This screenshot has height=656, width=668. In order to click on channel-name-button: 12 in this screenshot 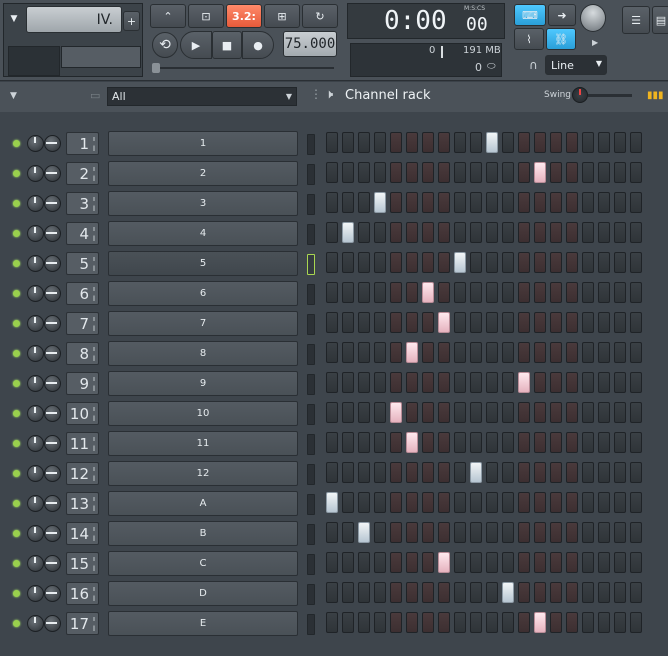, I will do `click(203, 473)`.